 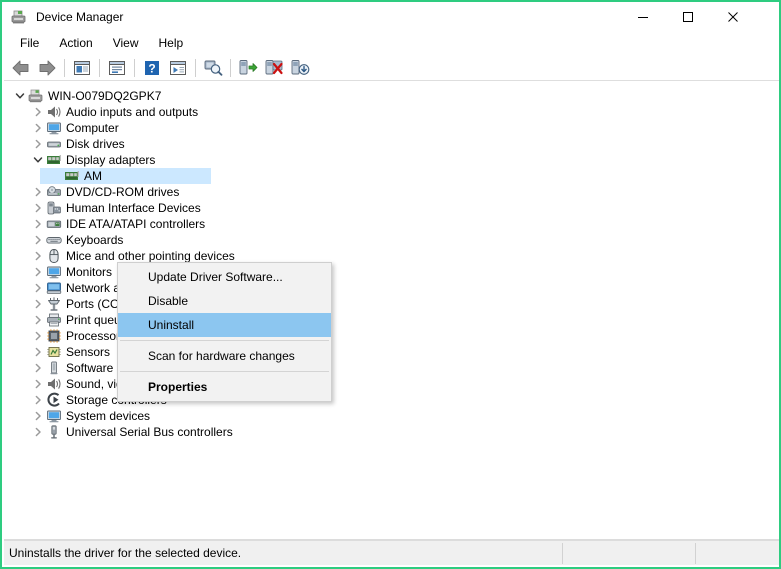 I want to click on tree-row-4: AM, so click(x=391, y=176).